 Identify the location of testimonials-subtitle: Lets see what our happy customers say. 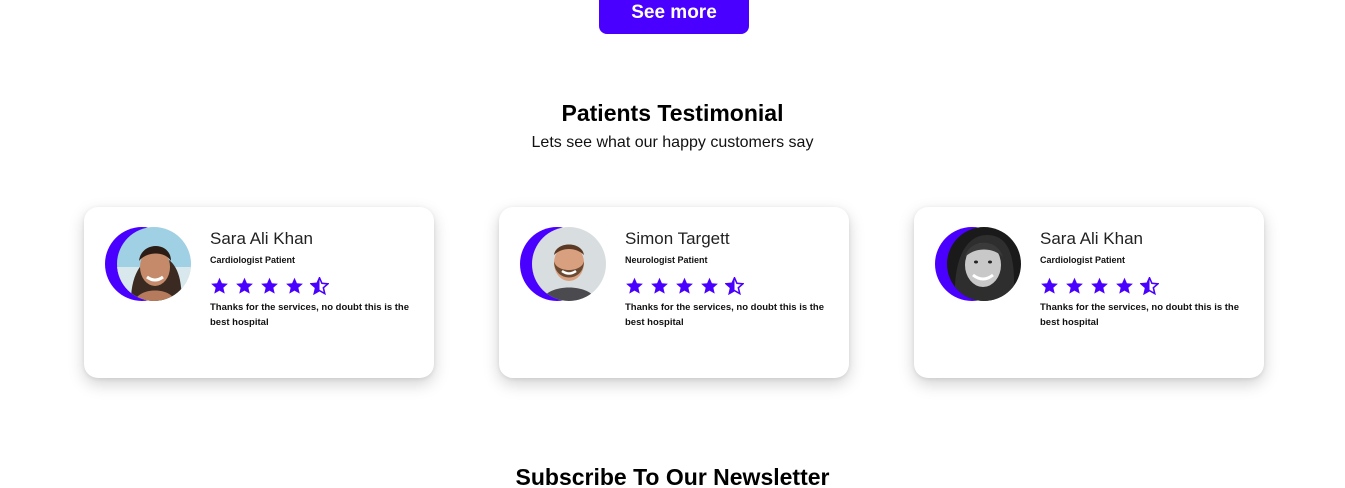
(672, 142).